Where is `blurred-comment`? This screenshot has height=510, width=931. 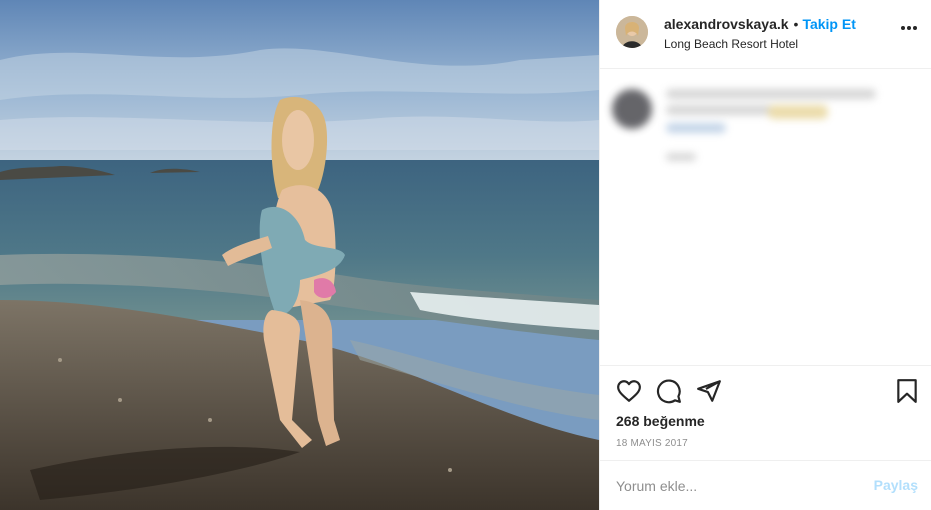 blurred-comment is located at coordinates (758, 133).